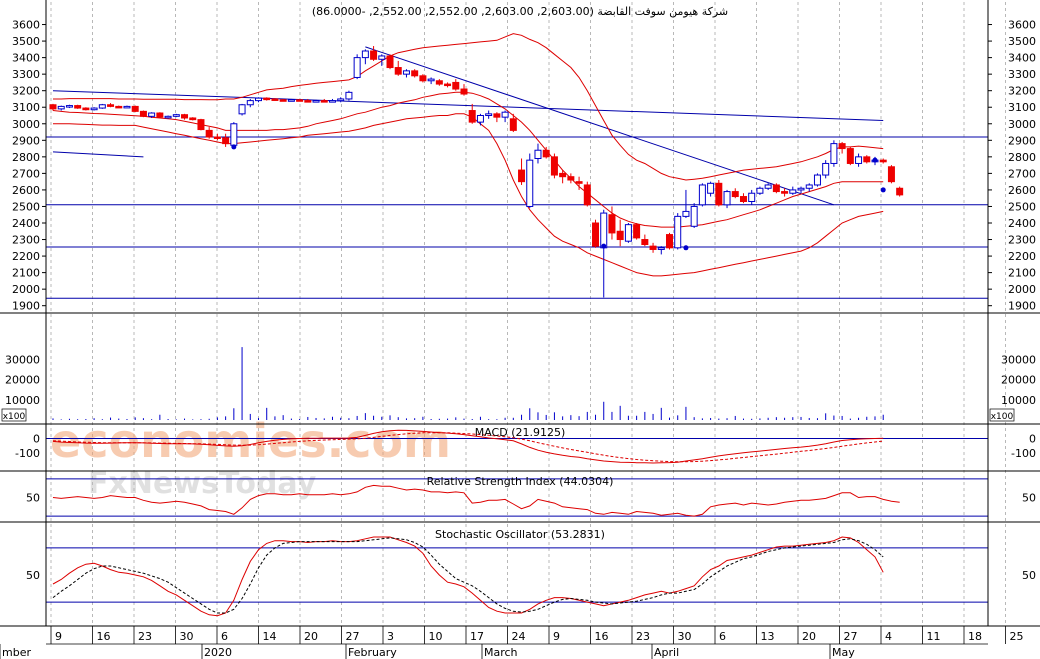 The width and height of the screenshot is (1040, 659). What do you see at coordinates (26, 256) in the screenshot?
I see `price-ytick-left: 2200` at bounding box center [26, 256].